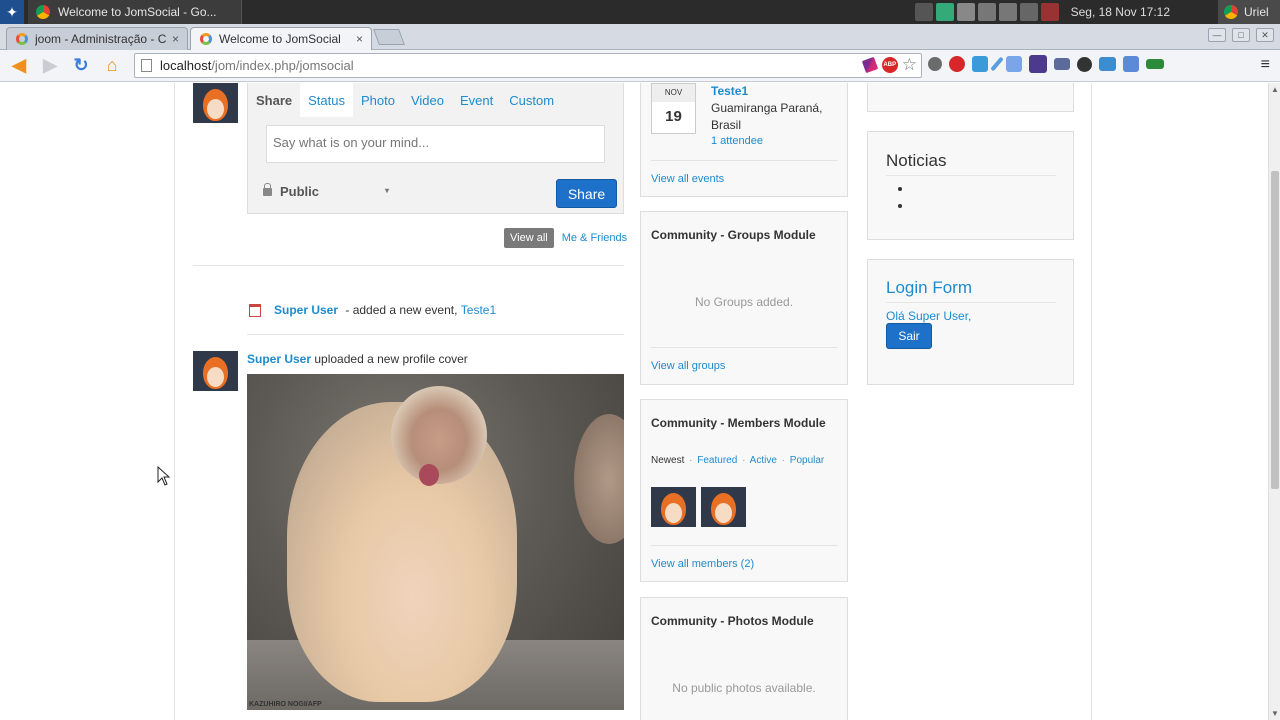 This screenshot has width=1280, height=720. Describe the element at coordinates (970, 185) in the screenshot. I see `news-module: Noticias` at that location.